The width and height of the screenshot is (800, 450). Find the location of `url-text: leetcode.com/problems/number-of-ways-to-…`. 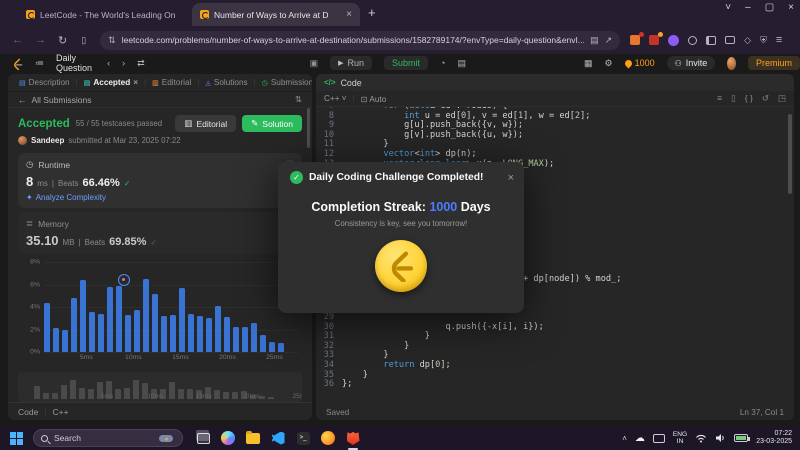

url-text: leetcode.com/problems/number-of-ways-to-… is located at coordinates (353, 40).